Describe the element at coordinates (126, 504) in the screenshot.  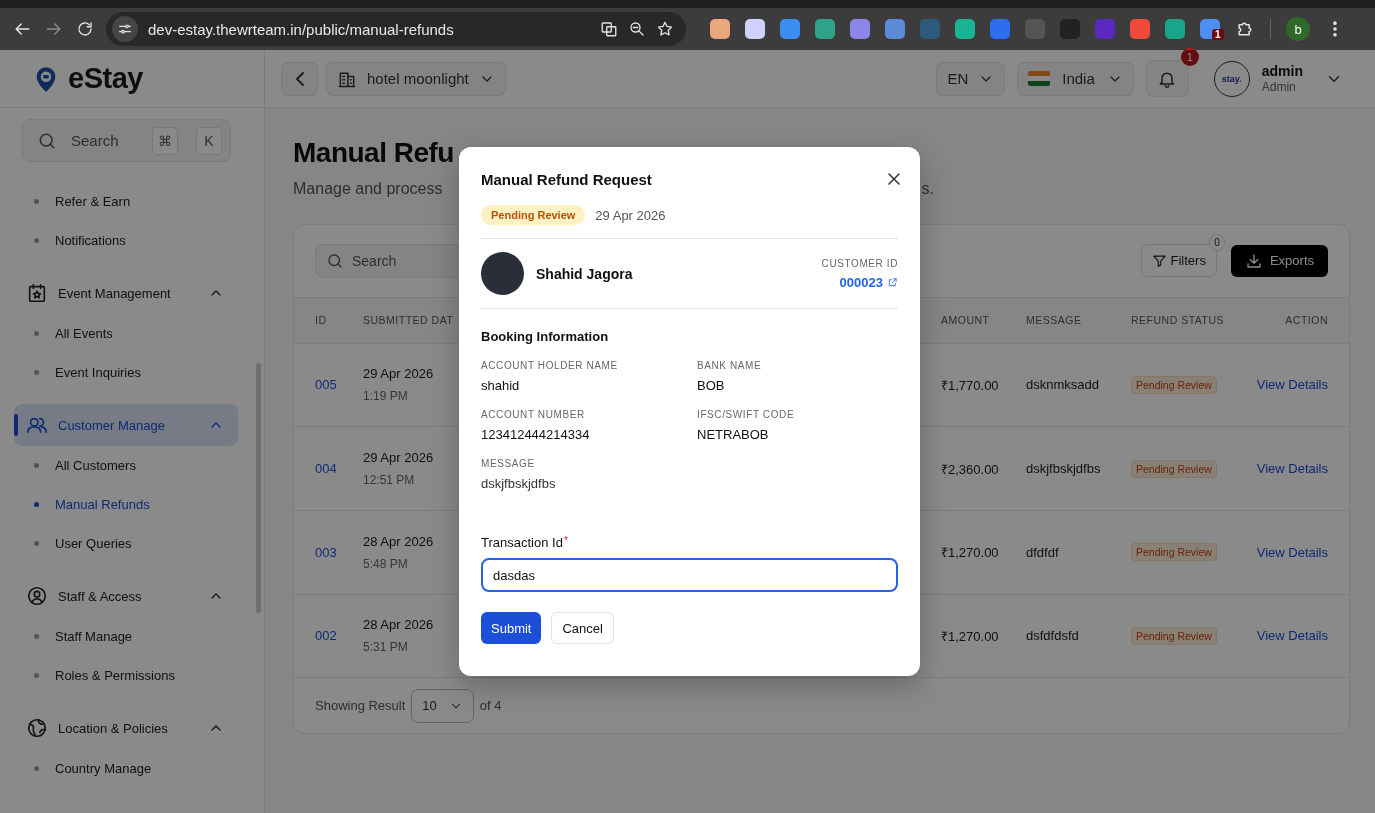
I see `sidebar-item: Manual Refunds` at that location.